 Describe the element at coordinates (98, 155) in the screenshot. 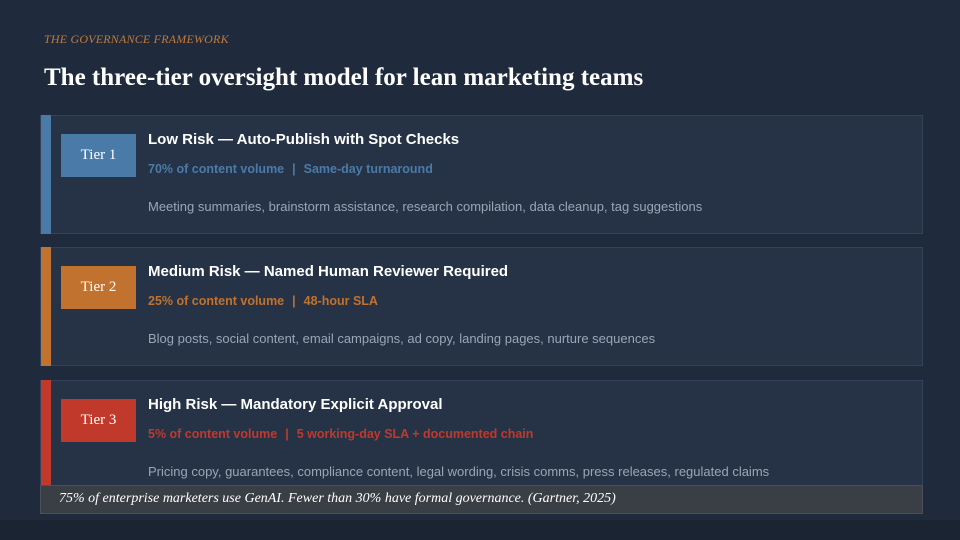

I see `tier-1-badge: Tier 1` at that location.